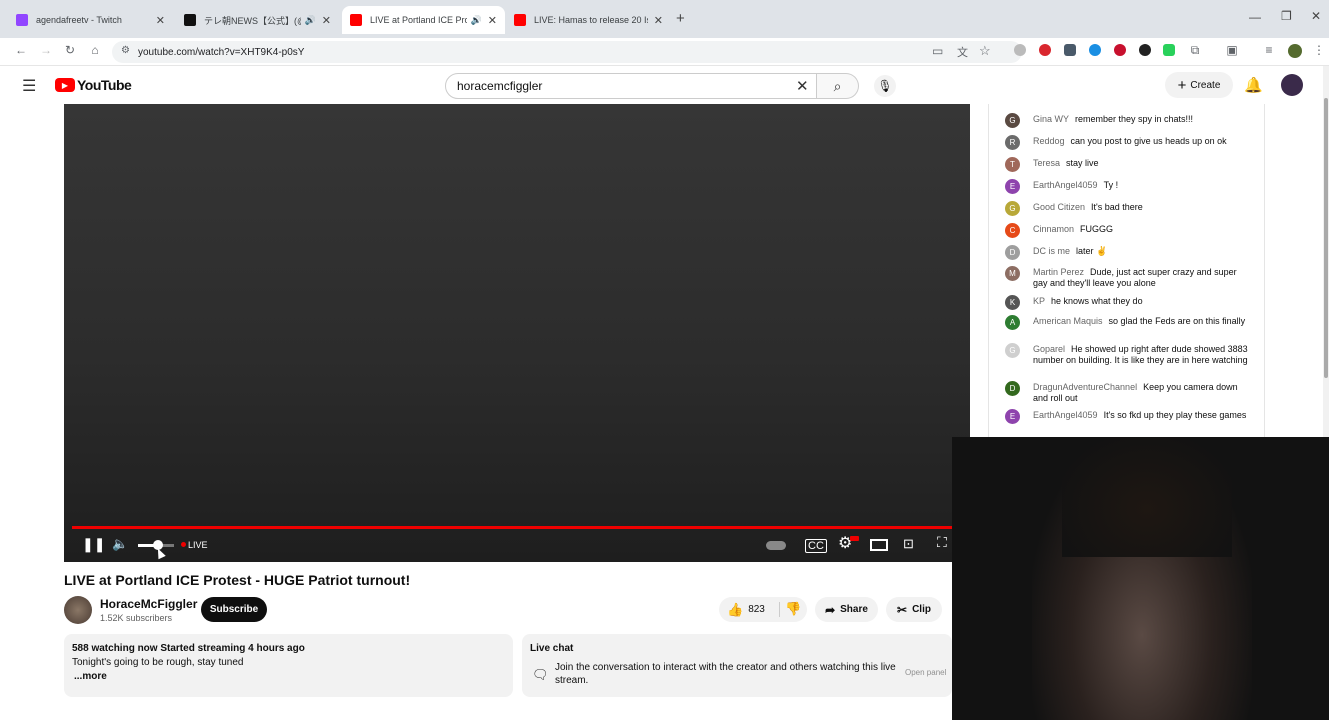 The height and width of the screenshot is (720, 1329). Describe the element at coordinates (423, 20) in the screenshot. I see `tab-portland-live: LIVE at Portland ICE Protest 🔊 ✕` at that location.